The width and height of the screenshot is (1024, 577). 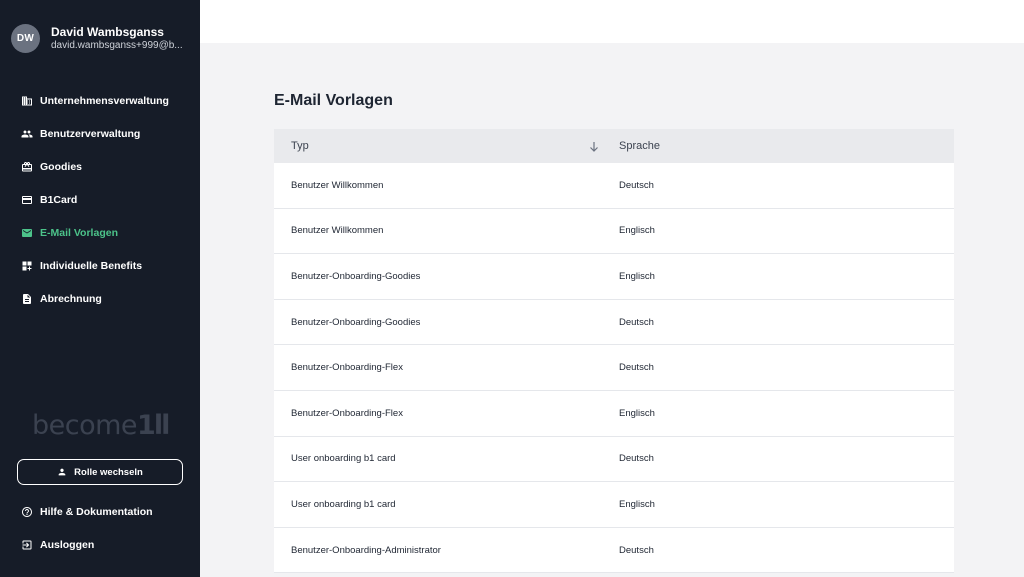 I want to click on user-name: David Wambsganss, so click(x=107, y=32).